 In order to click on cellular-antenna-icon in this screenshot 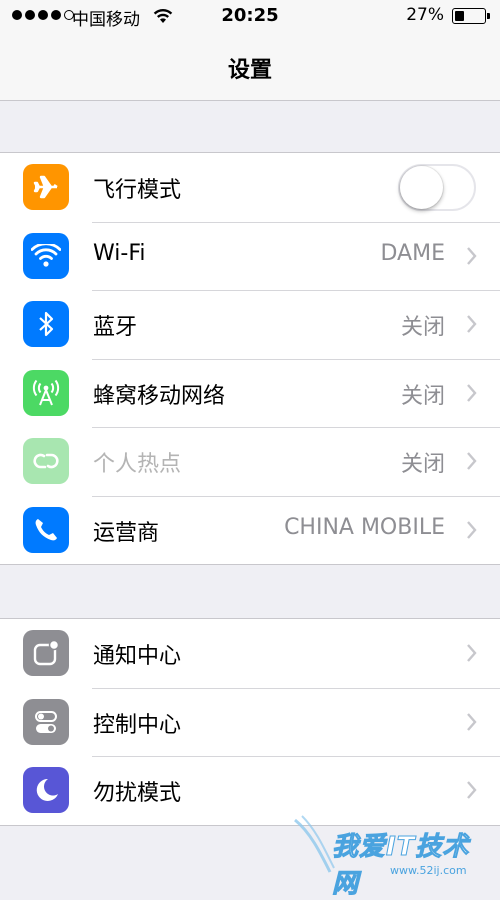, I will do `click(46, 392)`.